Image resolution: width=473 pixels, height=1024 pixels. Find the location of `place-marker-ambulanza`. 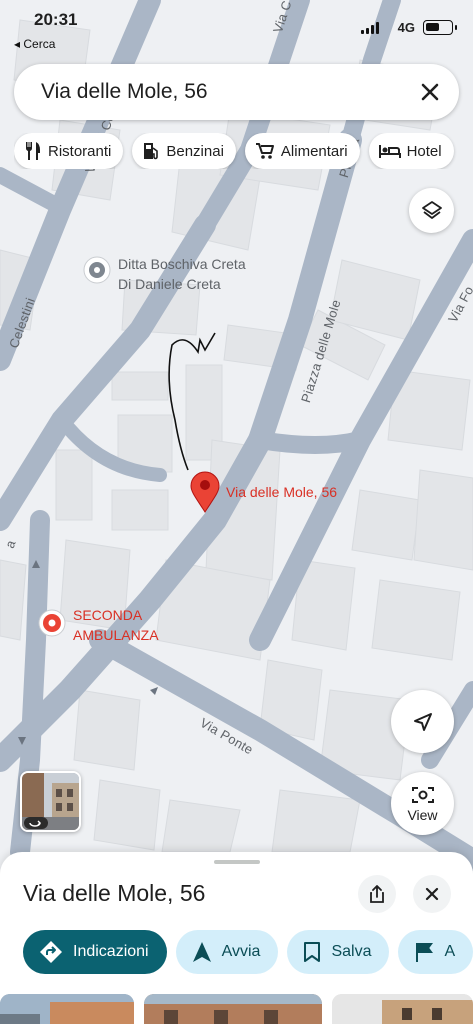

place-marker-ambulanza is located at coordinates (52, 623).